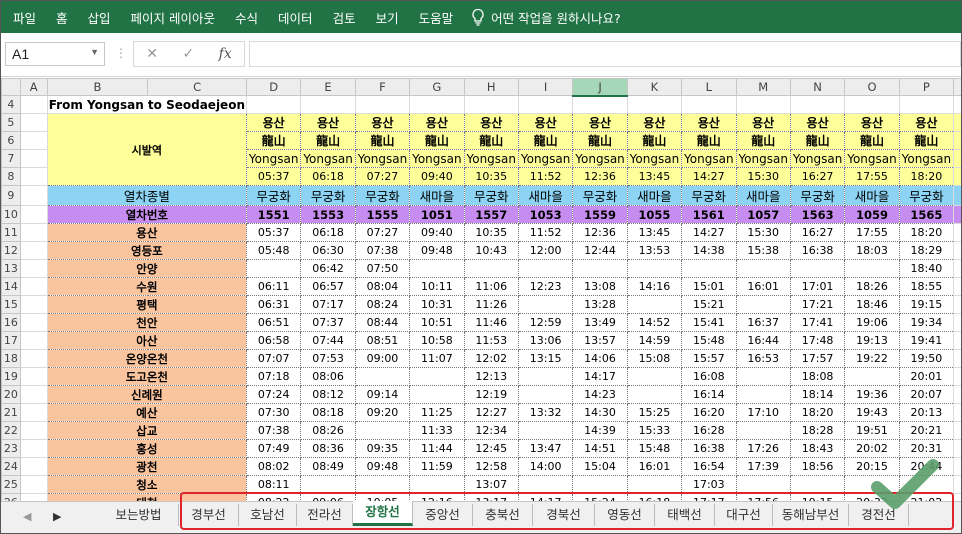 The image size is (962, 534). What do you see at coordinates (305, 17) in the screenshot?
I see `ribbon-tab-data: 데이터` at bounding box center [305, 17].